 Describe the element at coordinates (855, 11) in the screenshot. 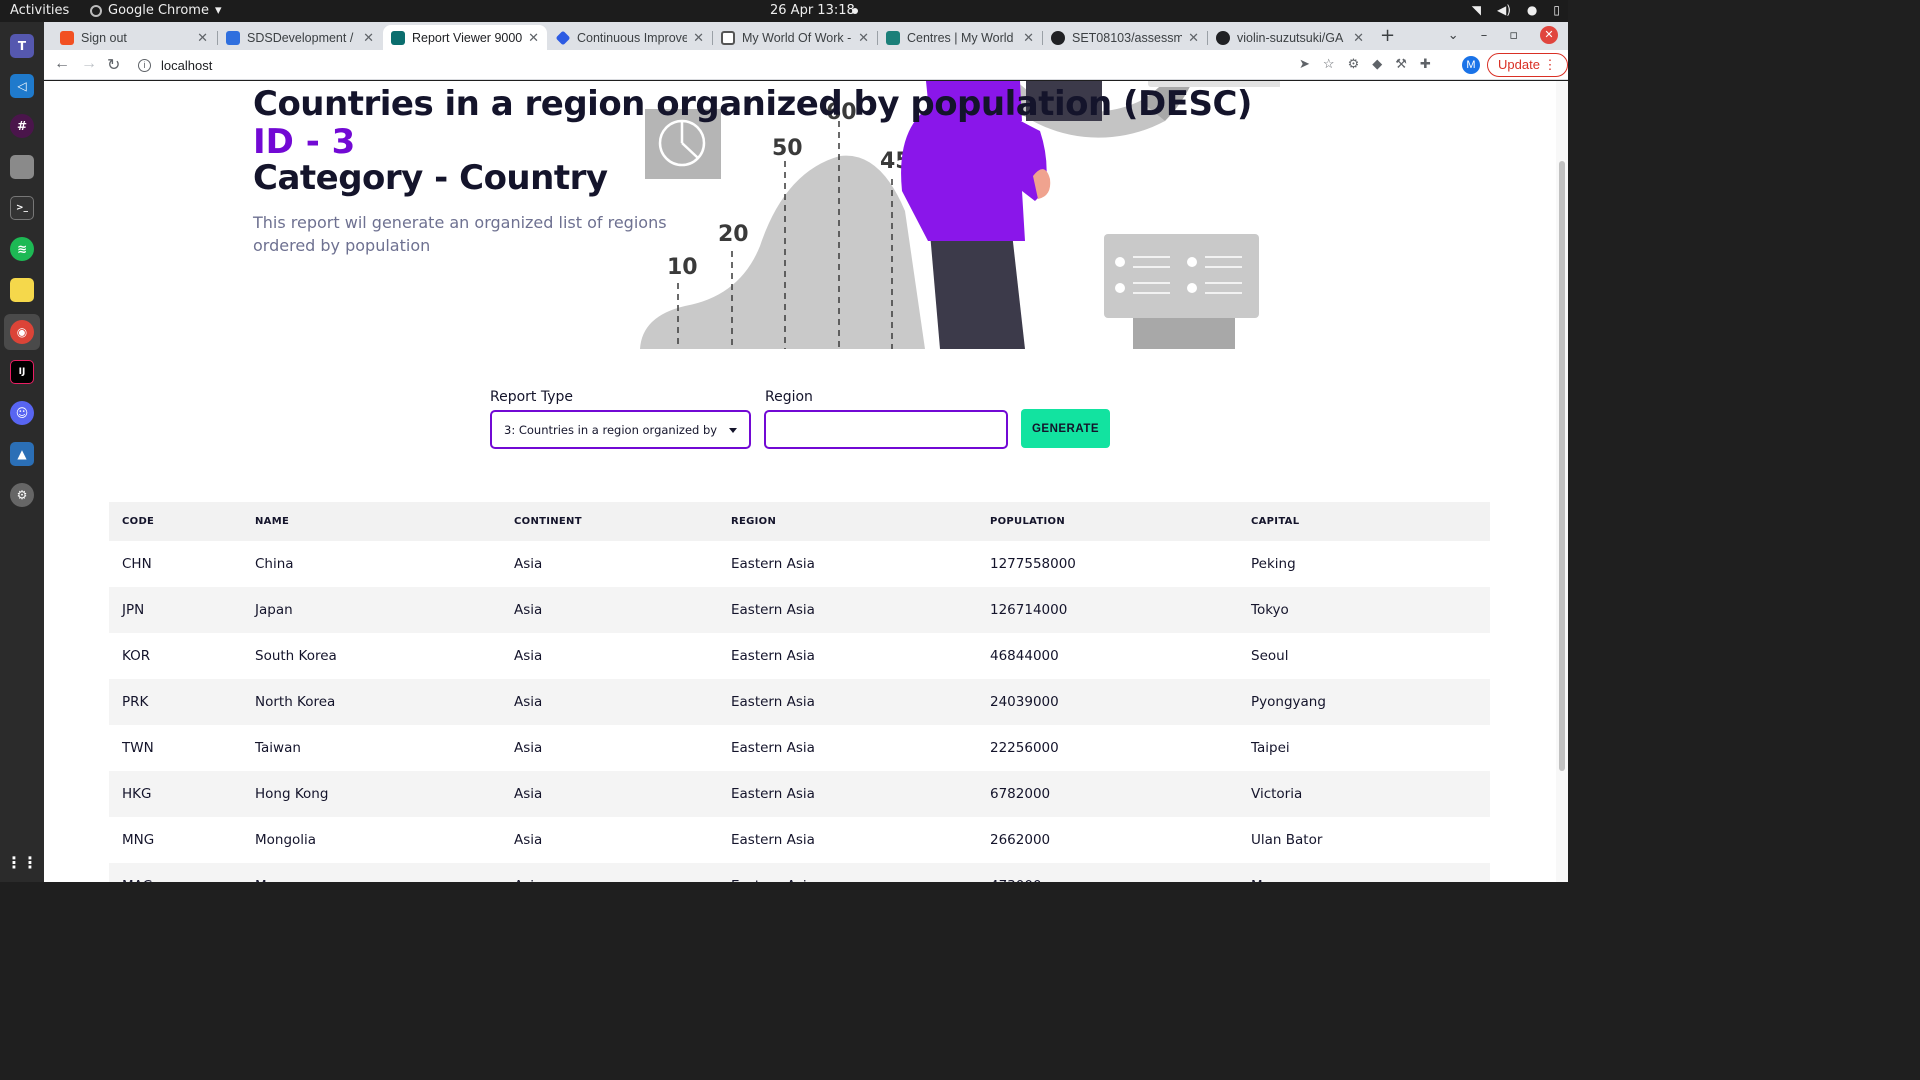

I see `recording-indicator-icon` at that location.